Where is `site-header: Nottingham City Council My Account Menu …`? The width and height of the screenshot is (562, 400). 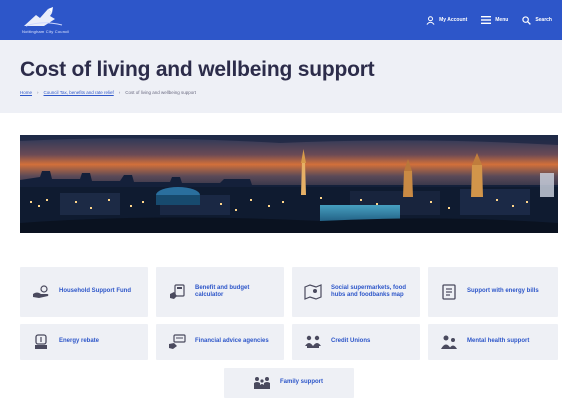 site-header: Nottingham City Council My Account Menu … is located at coordinates (281, 20).